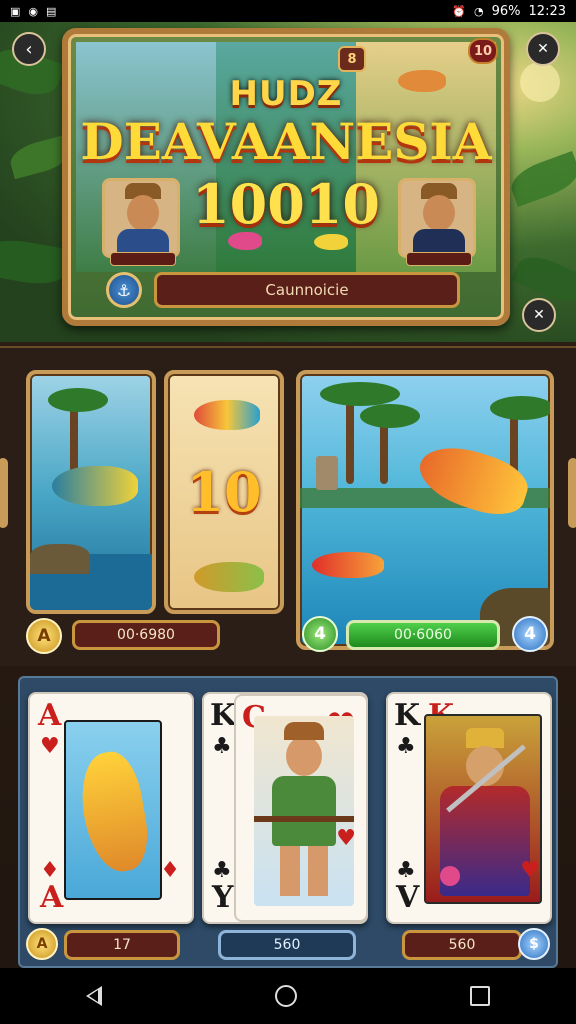 This screenshot has height=1024, width=576. Describe the element at coordinates (320, 634) in the screenshot. I see `counter-badge-left: 4` at that location.